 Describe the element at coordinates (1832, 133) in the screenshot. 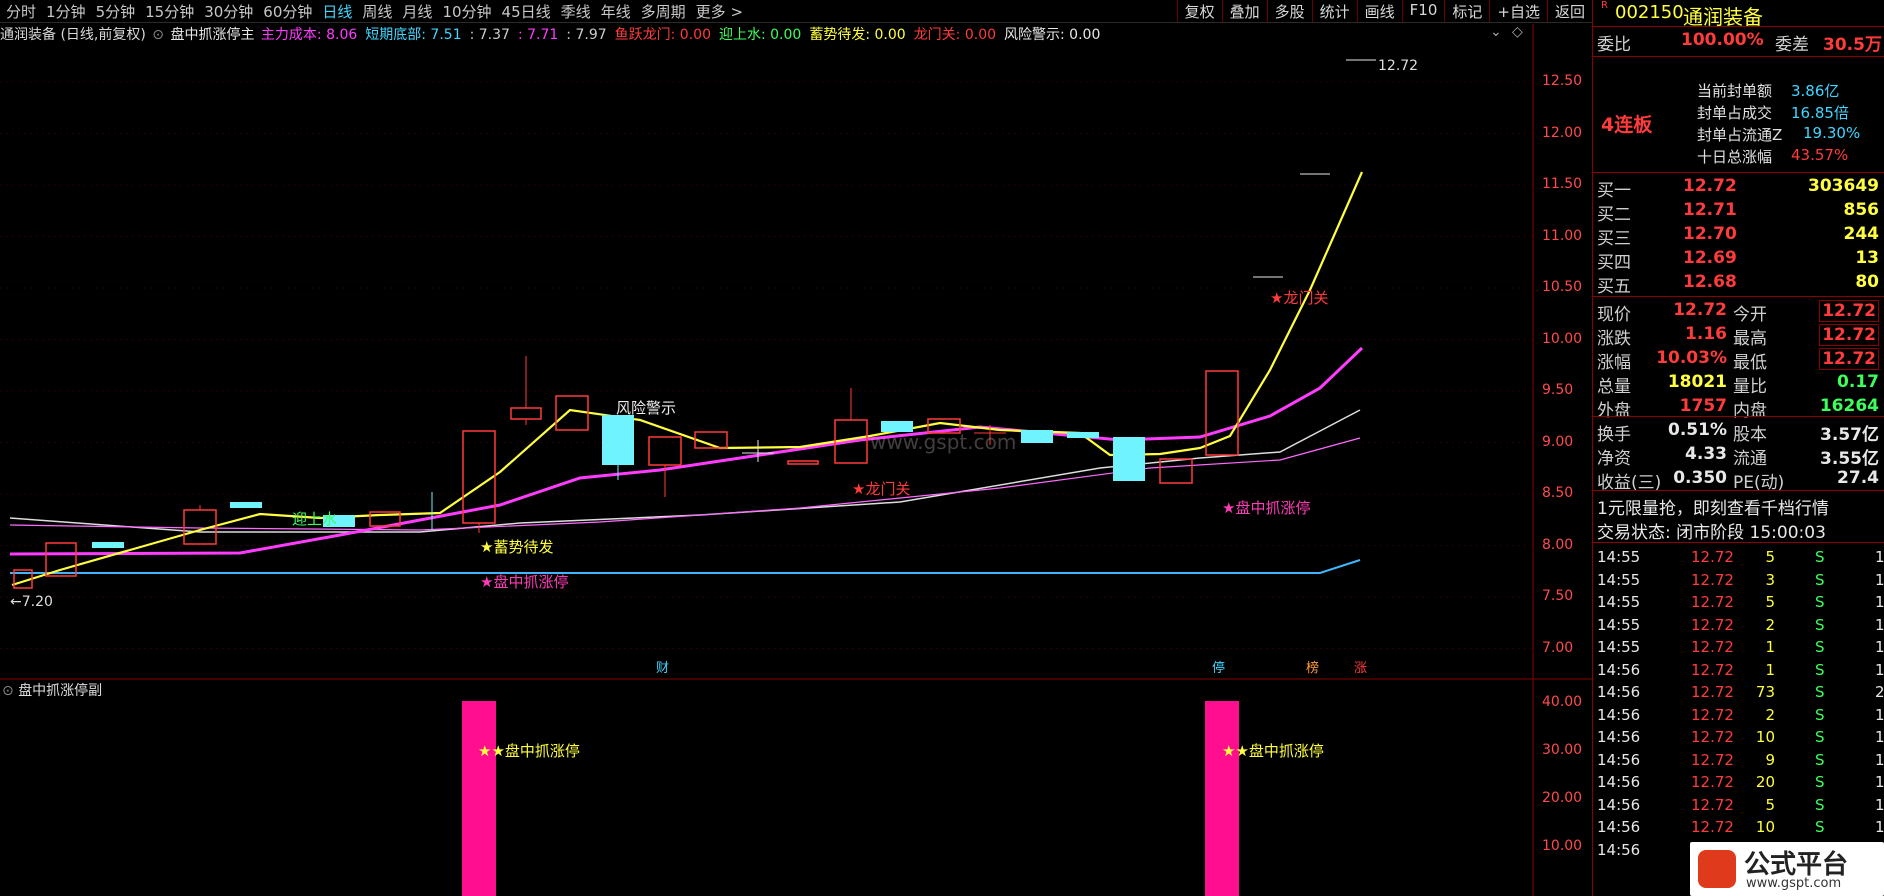

I see `seal-value-2: 19.30%` at that location.